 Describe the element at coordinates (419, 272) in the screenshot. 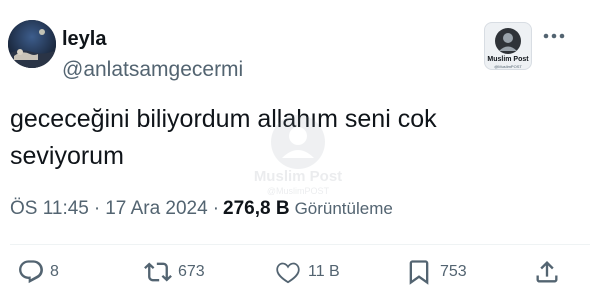

I see `bookmark-icon` at that location.